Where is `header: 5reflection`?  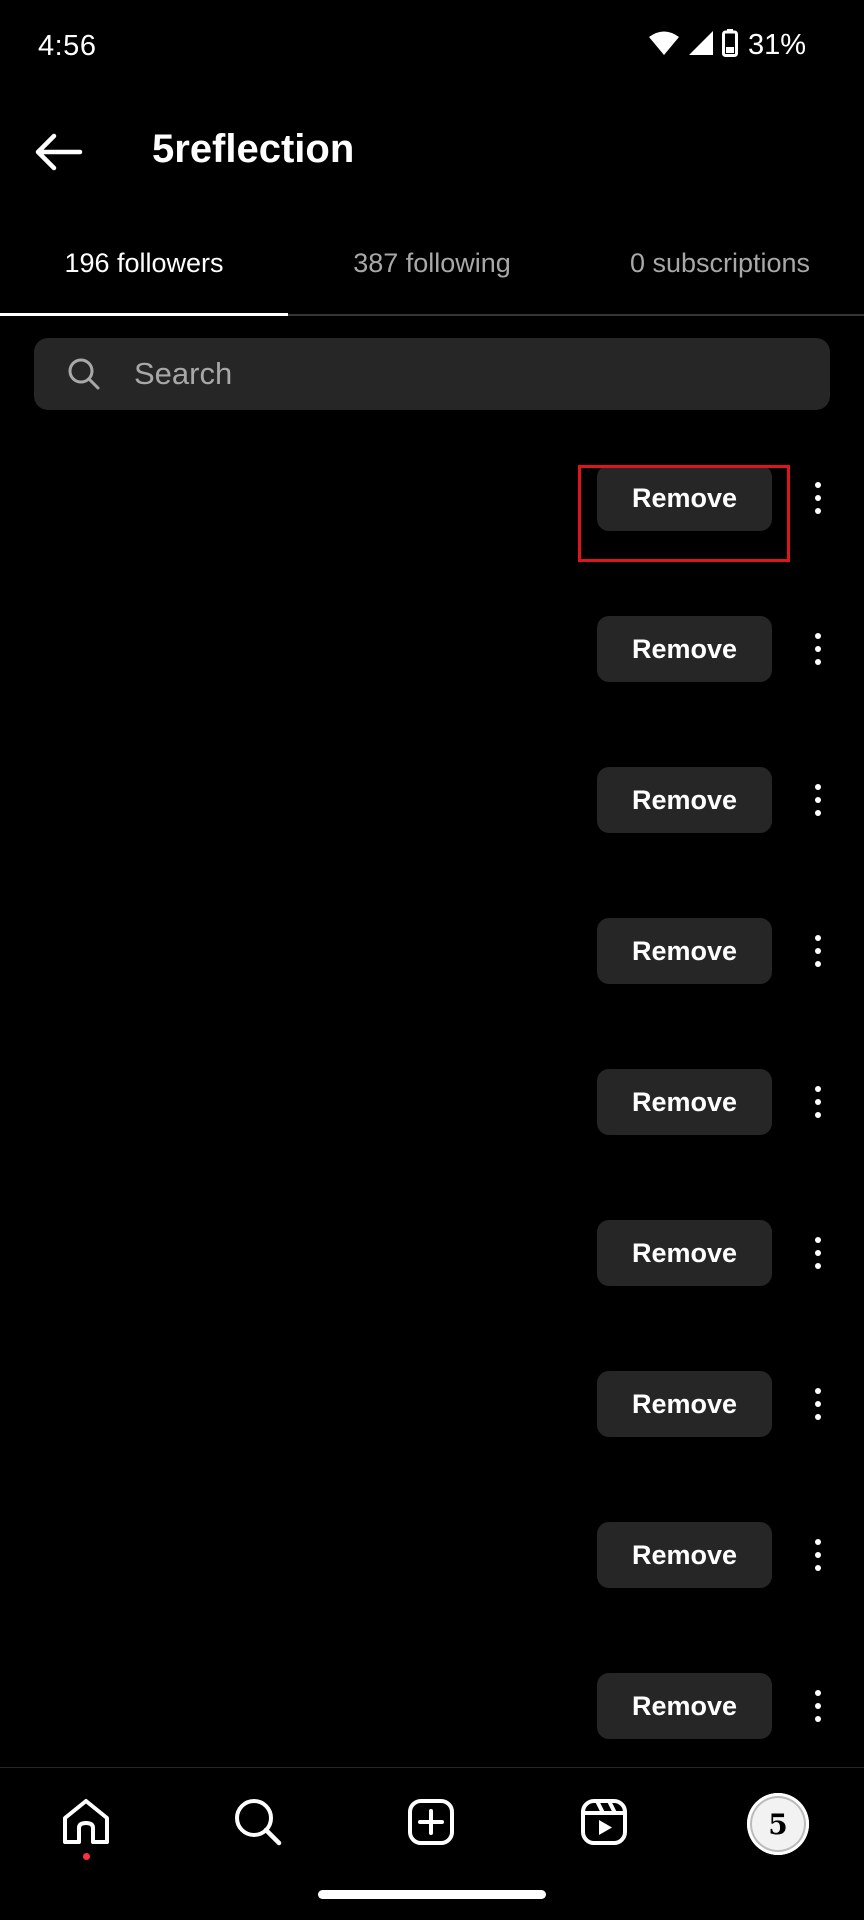 header: 5reflection is located at coordinates (432, 155).